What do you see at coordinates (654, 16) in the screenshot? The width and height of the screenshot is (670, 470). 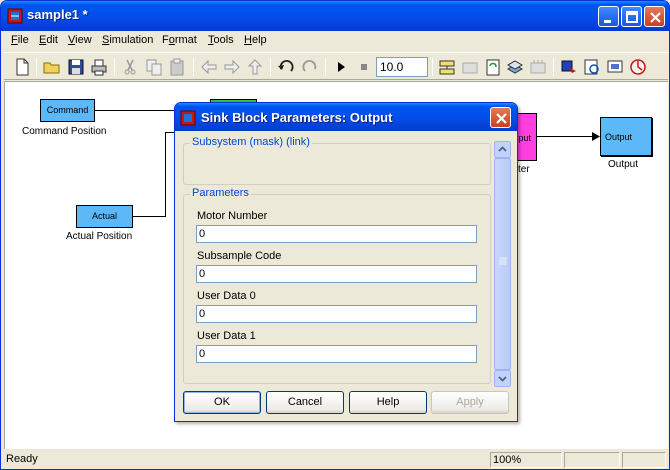 I see `close-button` at bounding box center [654, 16].